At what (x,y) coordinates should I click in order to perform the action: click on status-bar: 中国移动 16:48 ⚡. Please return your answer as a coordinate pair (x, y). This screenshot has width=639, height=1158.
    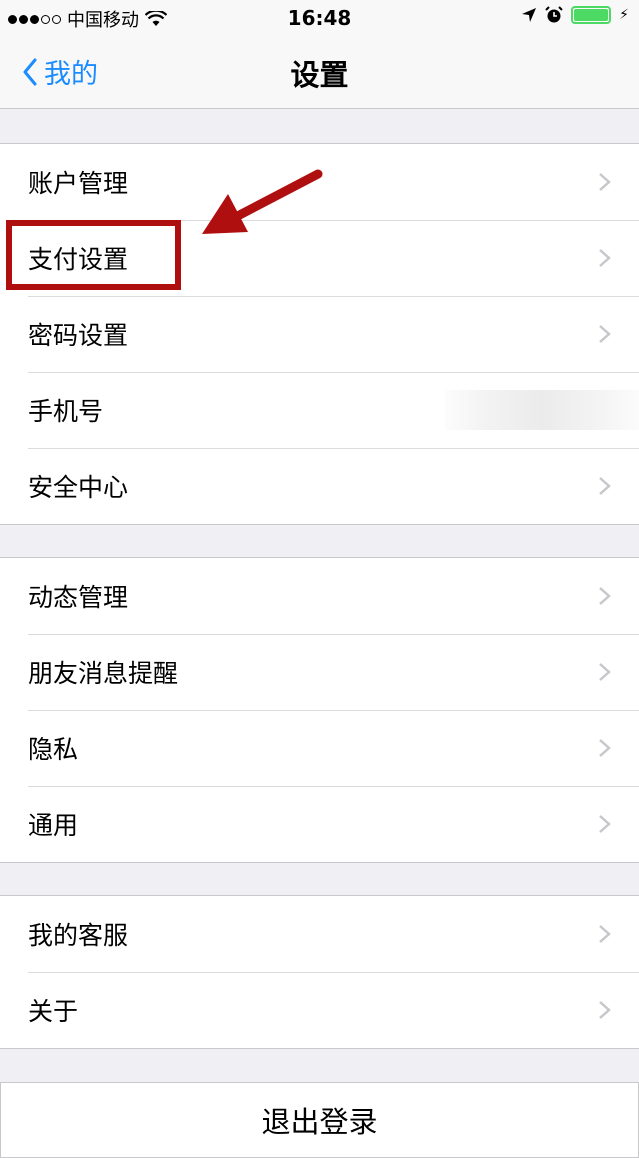
    Looking at the image, I should click on (319, 18).